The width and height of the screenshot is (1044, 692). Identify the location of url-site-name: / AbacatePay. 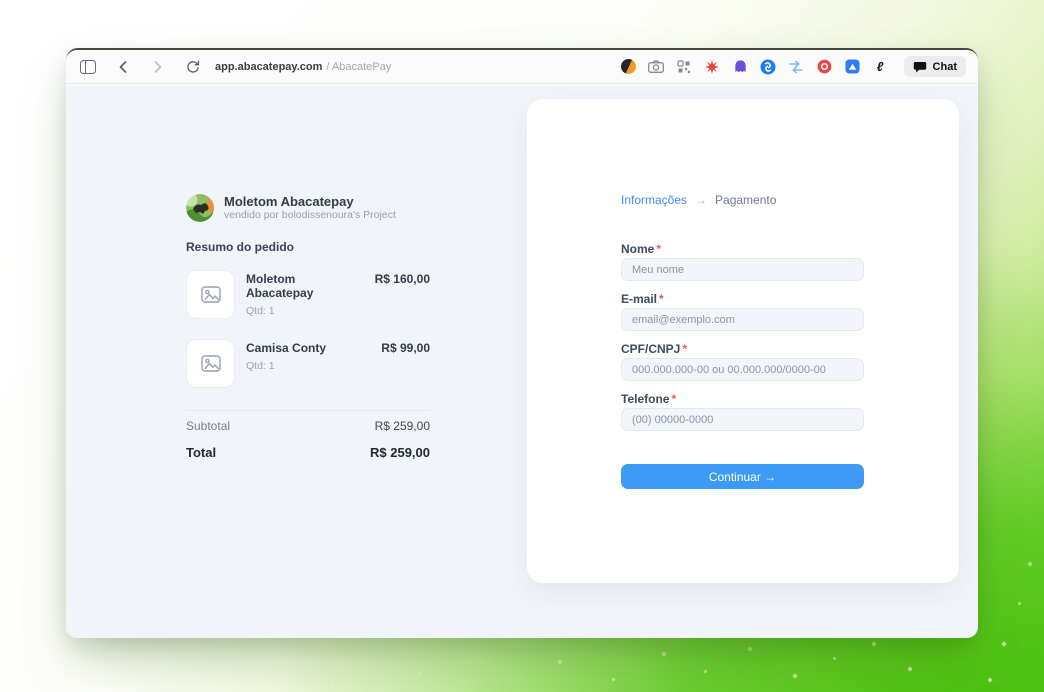
(359, 66).